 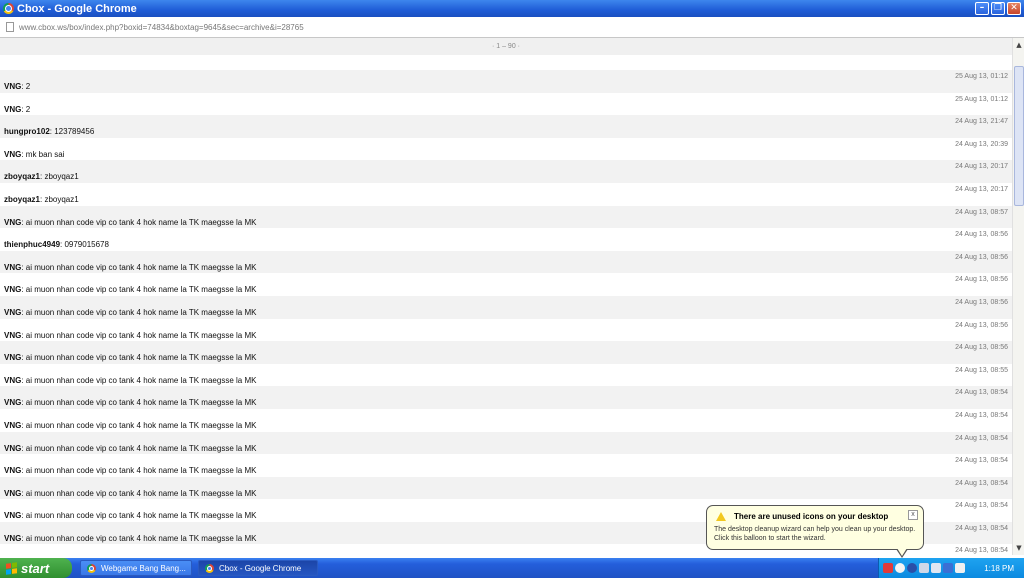 What do you see at coordinates (948, 568) in the screenshot?
I see `messenger-icon` at bounding box center [948, 568].